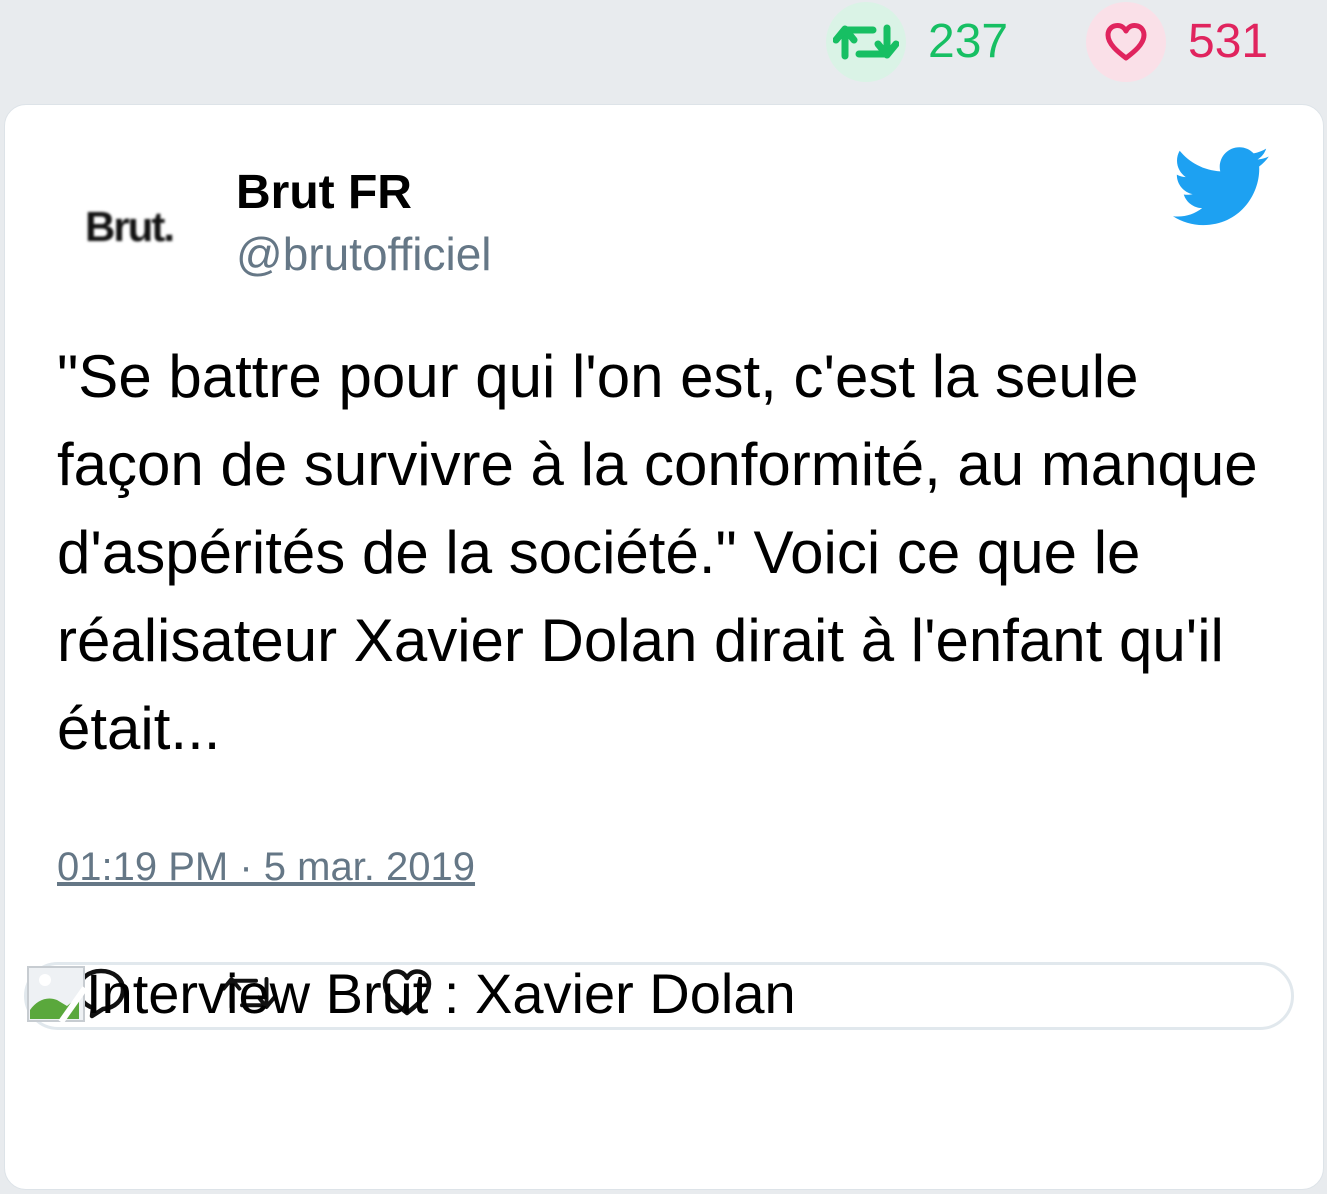 The image size is (1327, 1194). What do you see at coordinates (968, 41) in the screenshot?
I see `retweet-count: 237` at bounding box center [968, 41].